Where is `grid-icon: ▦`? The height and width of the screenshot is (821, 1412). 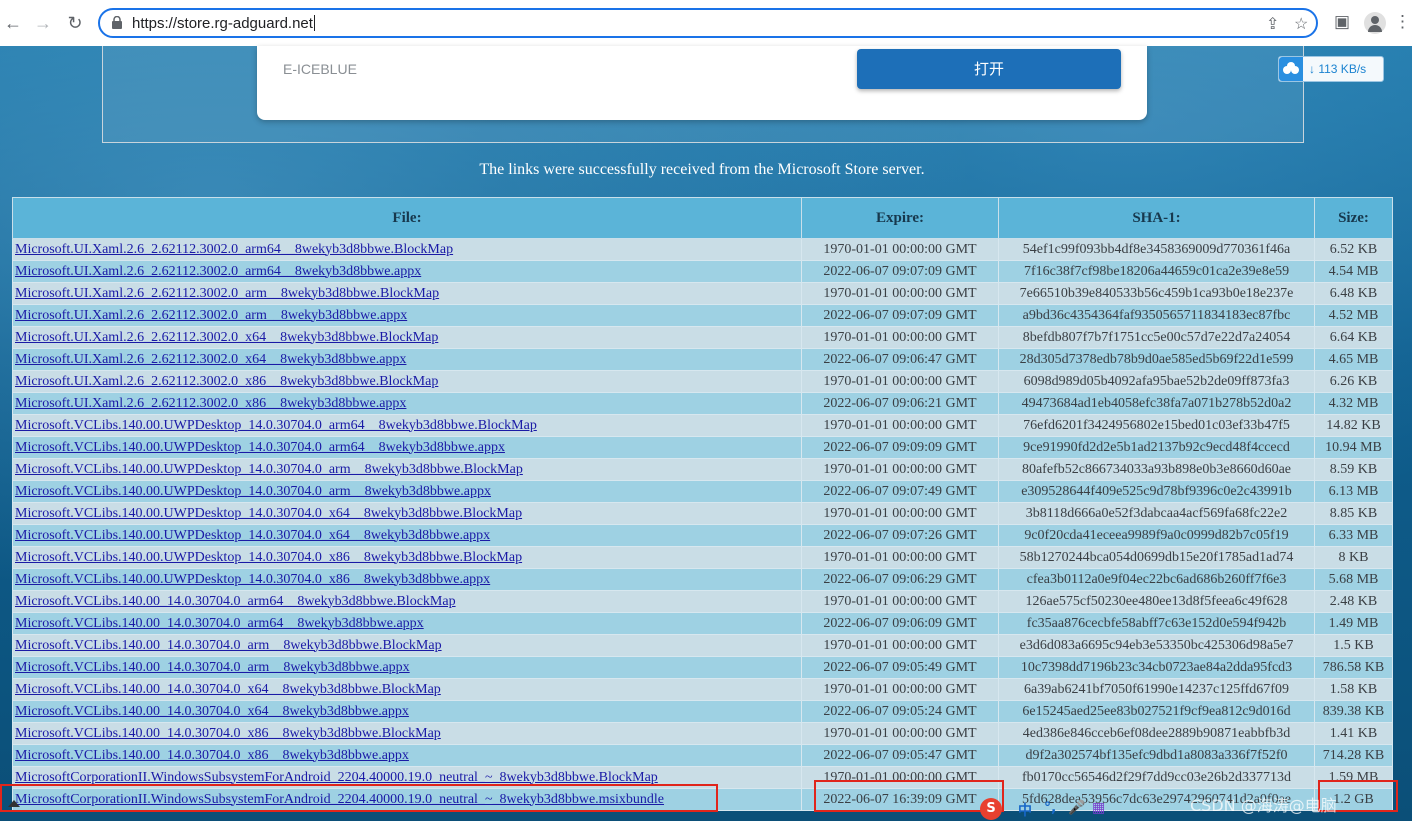
grid-icon: ▦ is located at coordinates (1098, 808).